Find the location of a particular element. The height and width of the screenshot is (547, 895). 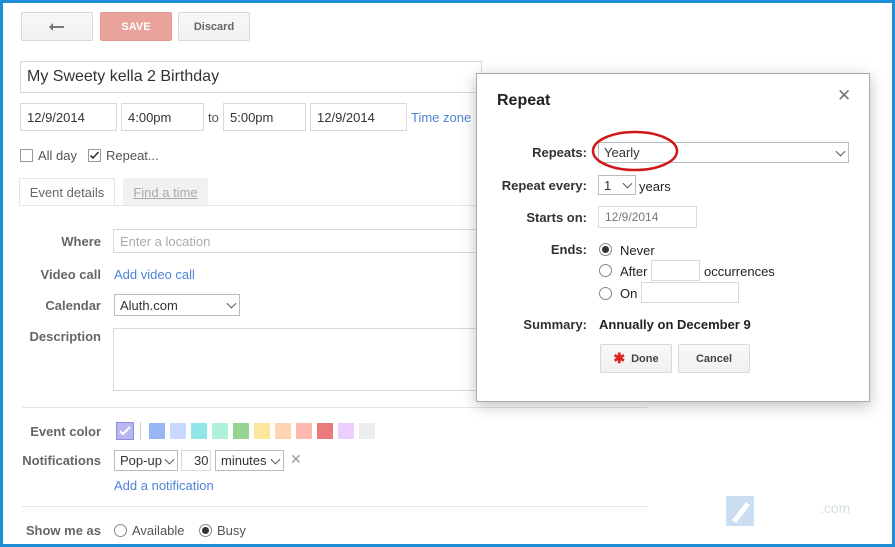

video-call-label: Video call is located at coordinates (70, 274).